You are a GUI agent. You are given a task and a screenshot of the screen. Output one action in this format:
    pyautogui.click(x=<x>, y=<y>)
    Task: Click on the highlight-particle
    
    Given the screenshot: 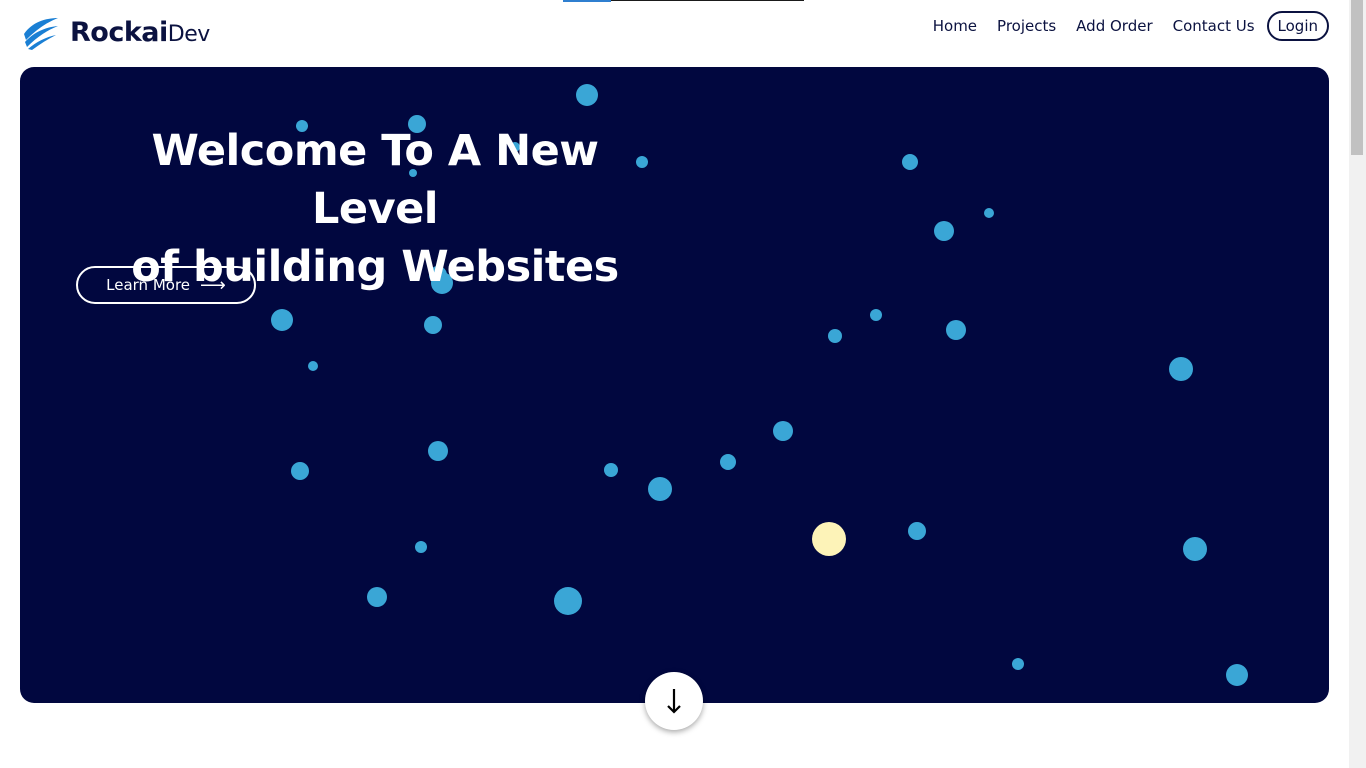 What is the action you would take?
    pyautogui.click(x=829, y=539)
    